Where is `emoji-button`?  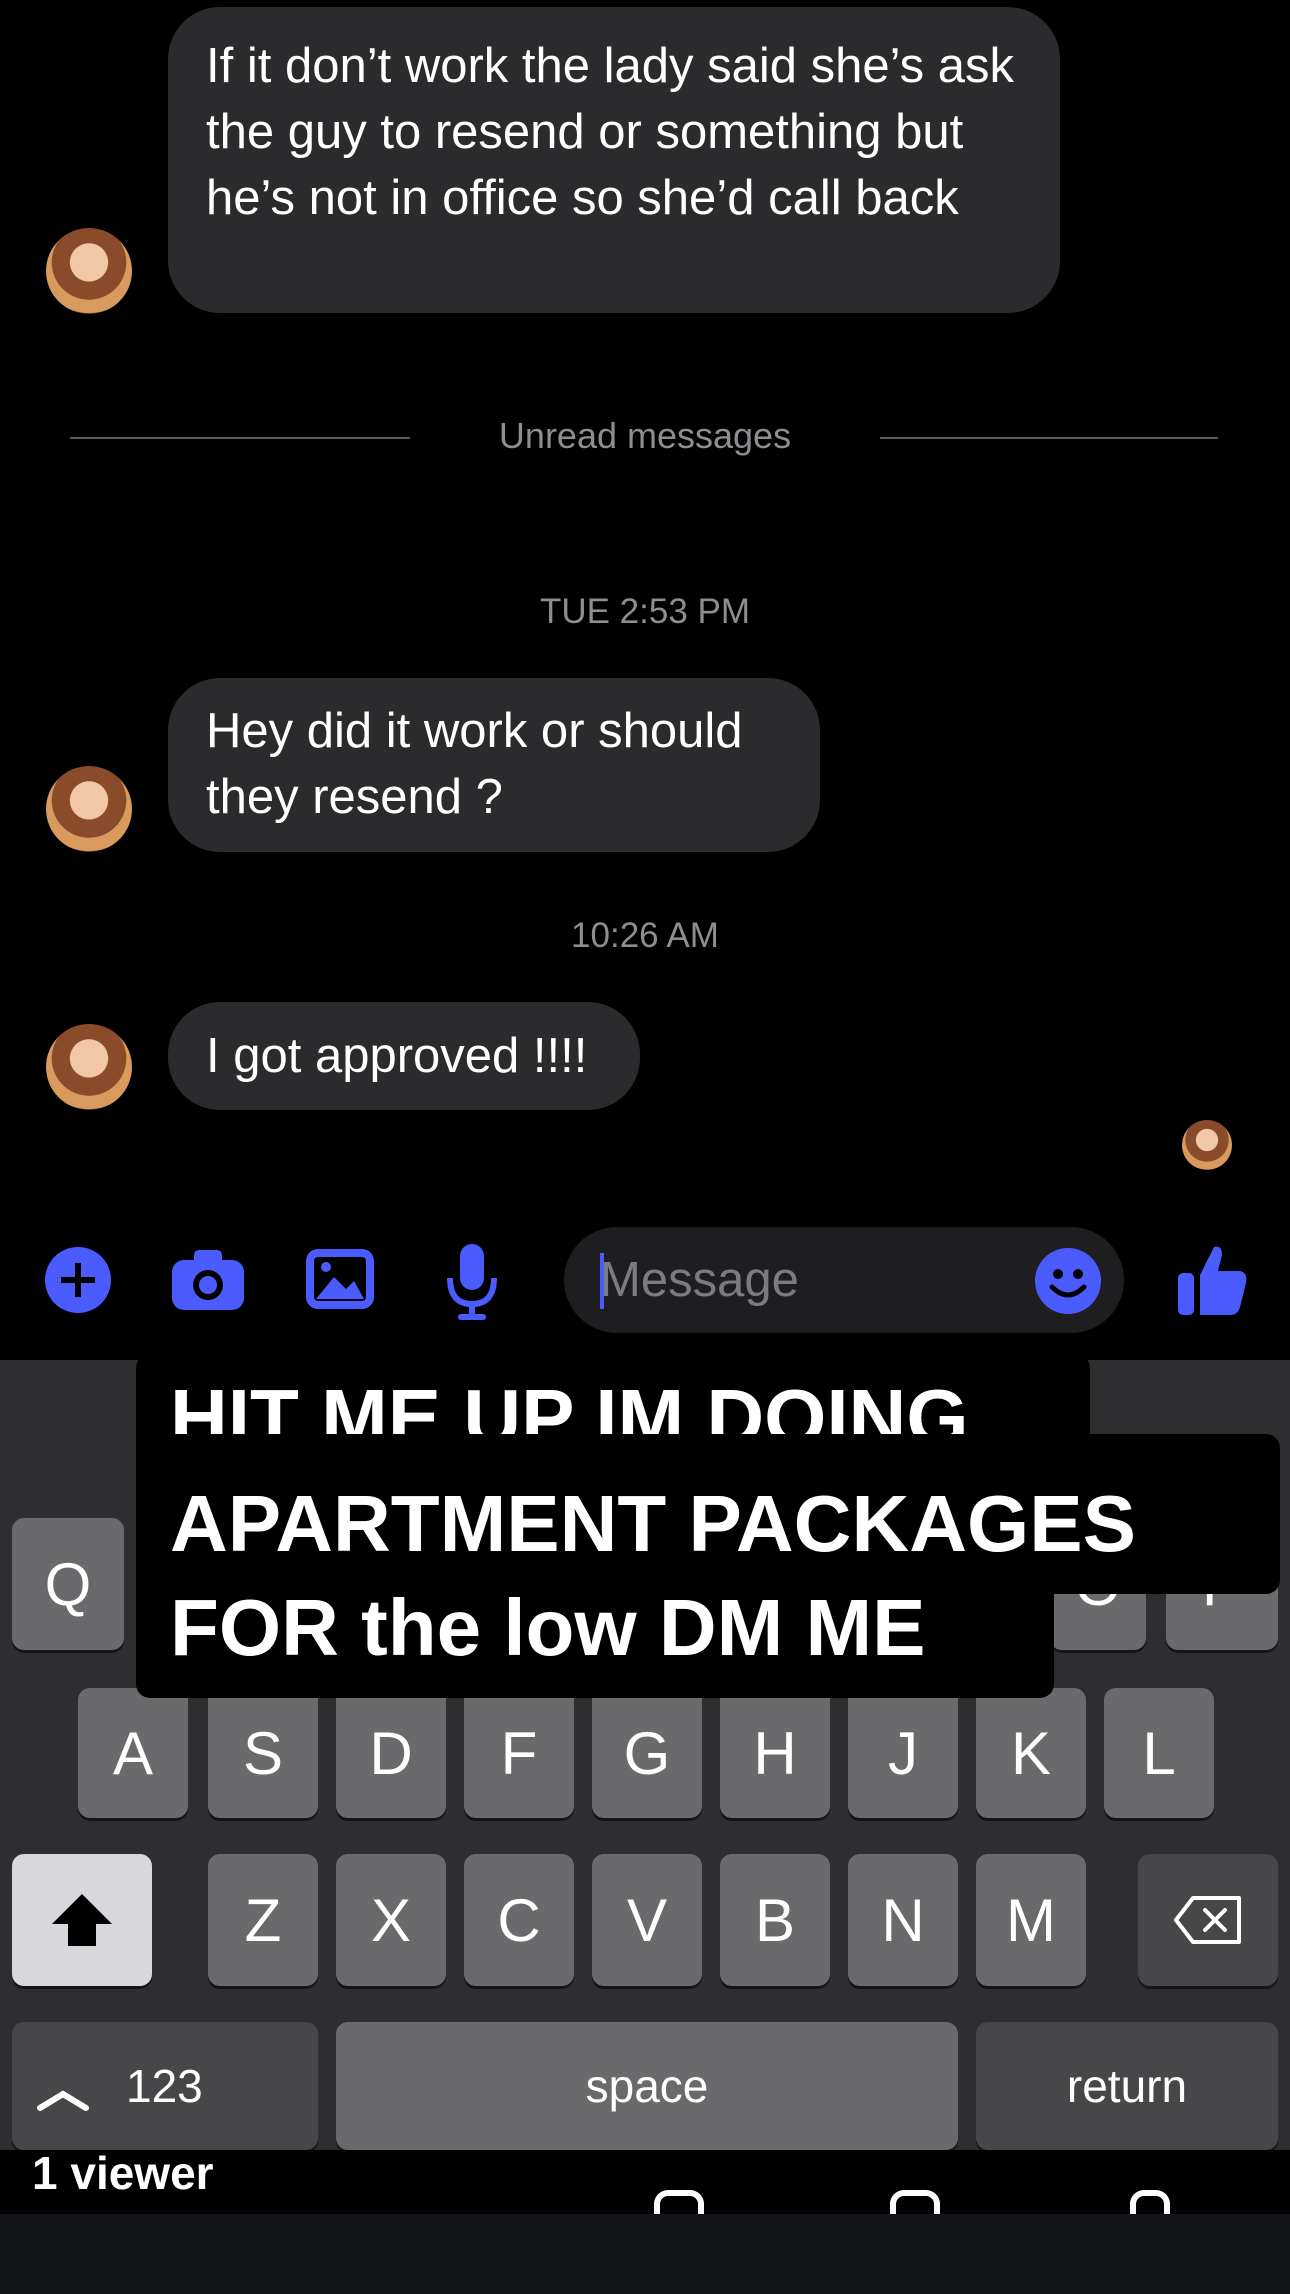
emoji-button is located at coordinates (1068, 1281).